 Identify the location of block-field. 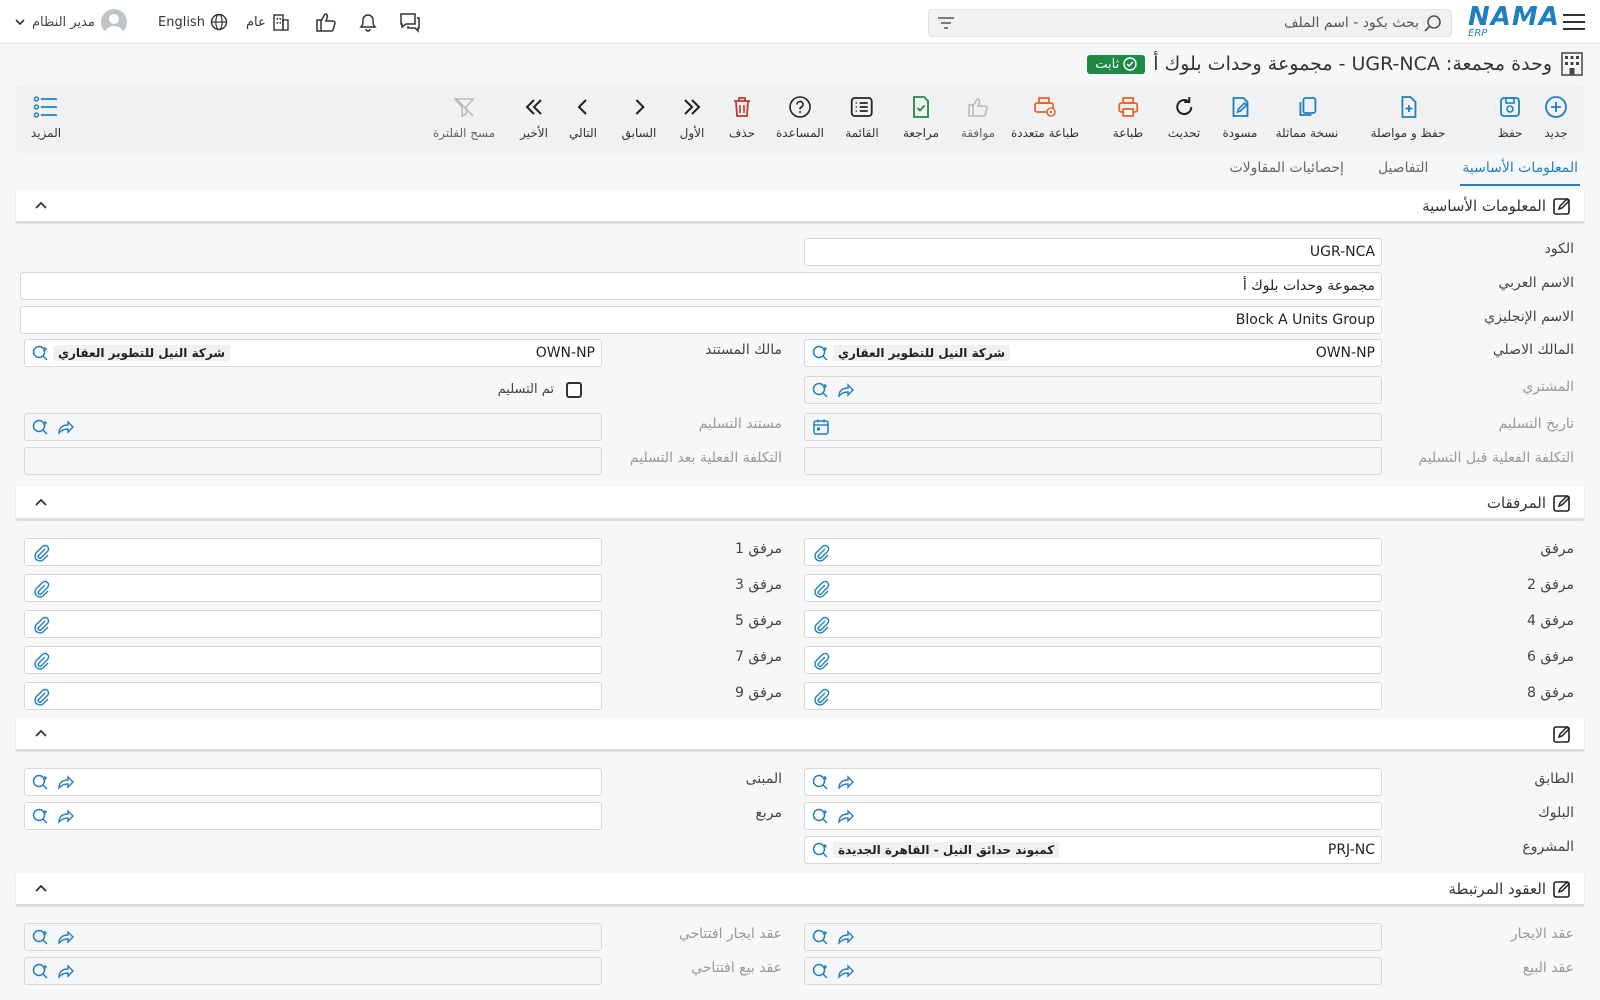
(1093, 816).